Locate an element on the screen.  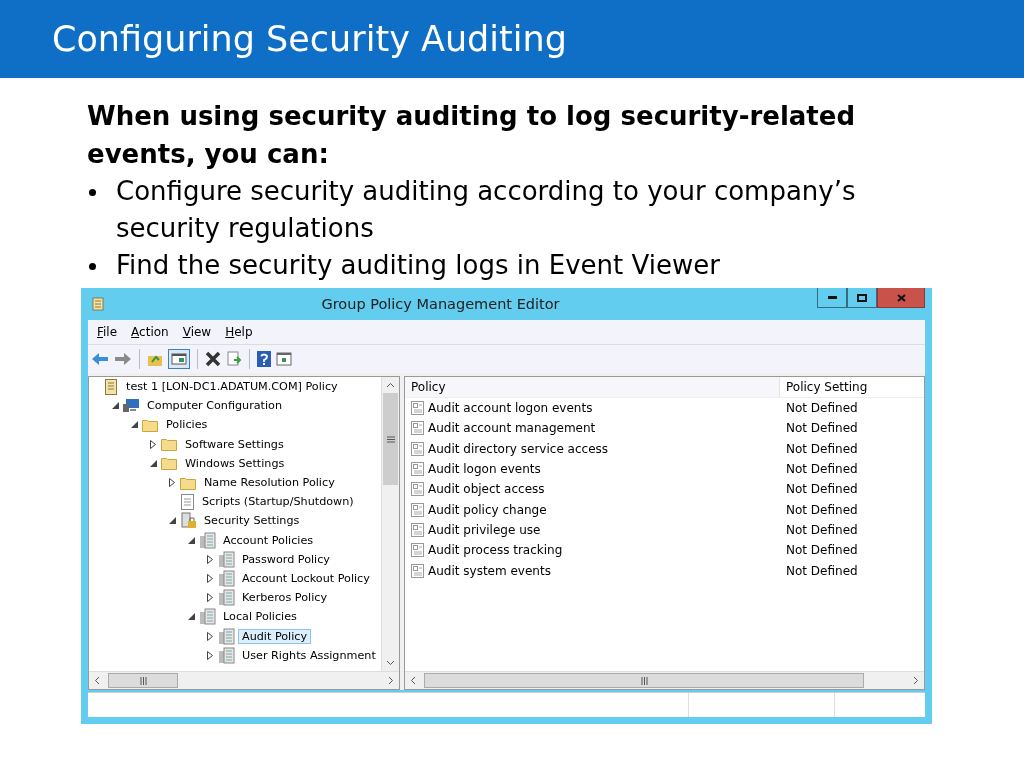
tree-item: Account Policies is located at coordinates (268, 540).